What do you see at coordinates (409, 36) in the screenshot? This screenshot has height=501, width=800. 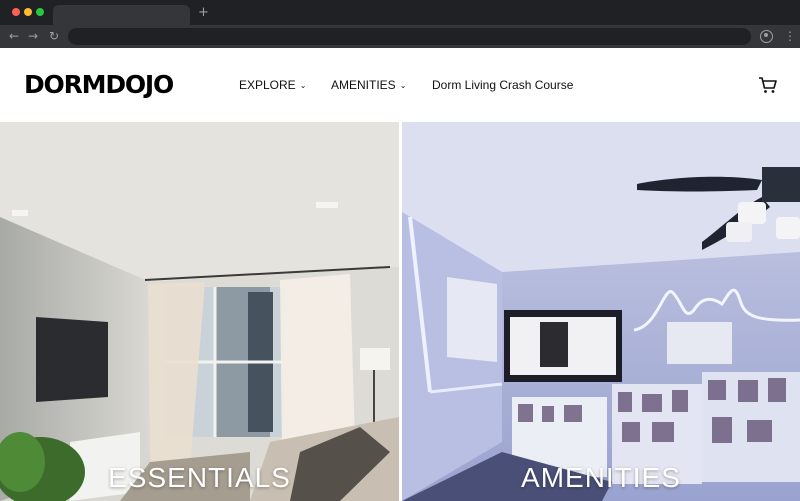 I see `address-bar` at bounding box center [409, 36].